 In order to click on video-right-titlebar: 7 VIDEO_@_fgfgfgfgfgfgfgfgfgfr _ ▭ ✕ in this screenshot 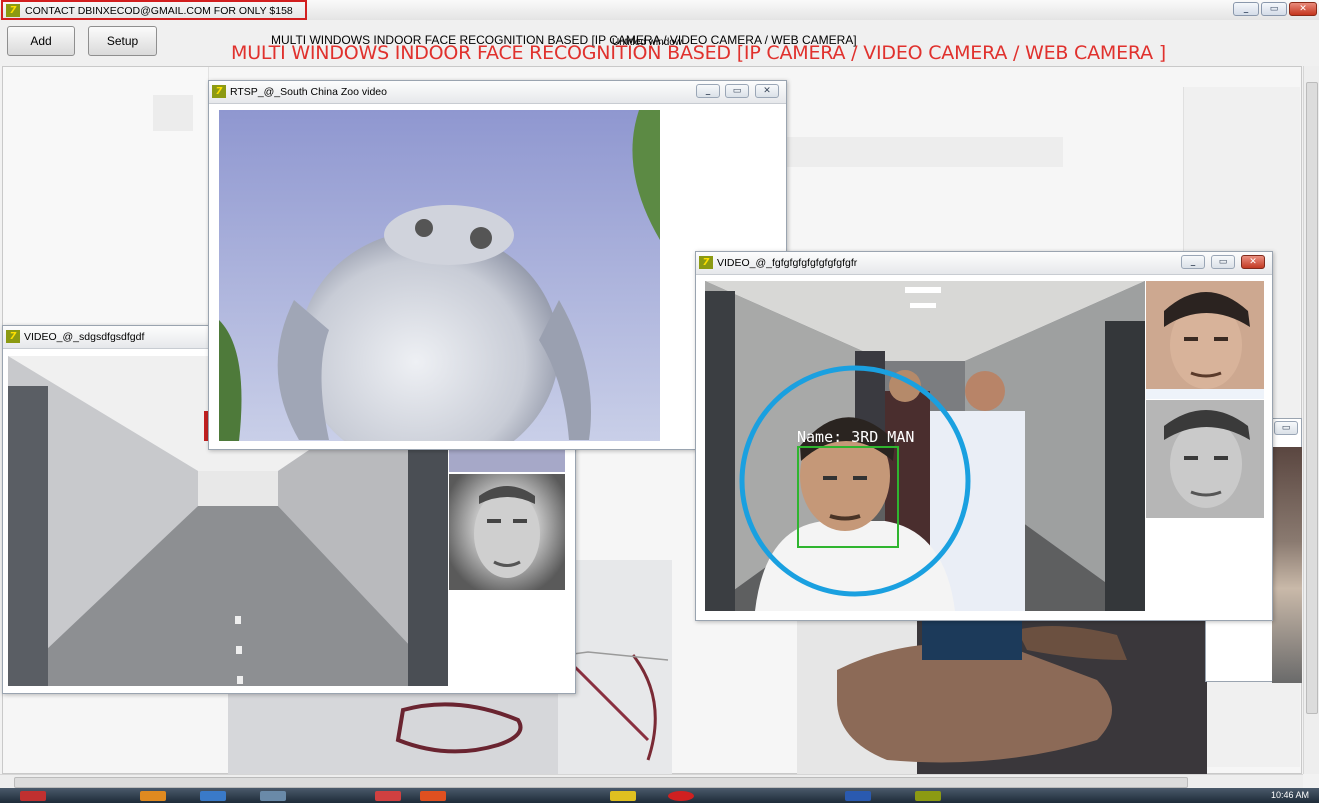, I will do `click(984, 263)`.